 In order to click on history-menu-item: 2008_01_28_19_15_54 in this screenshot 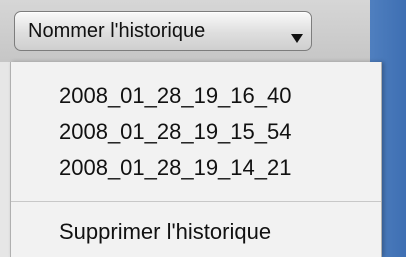, I will do `click(196, 132)`.